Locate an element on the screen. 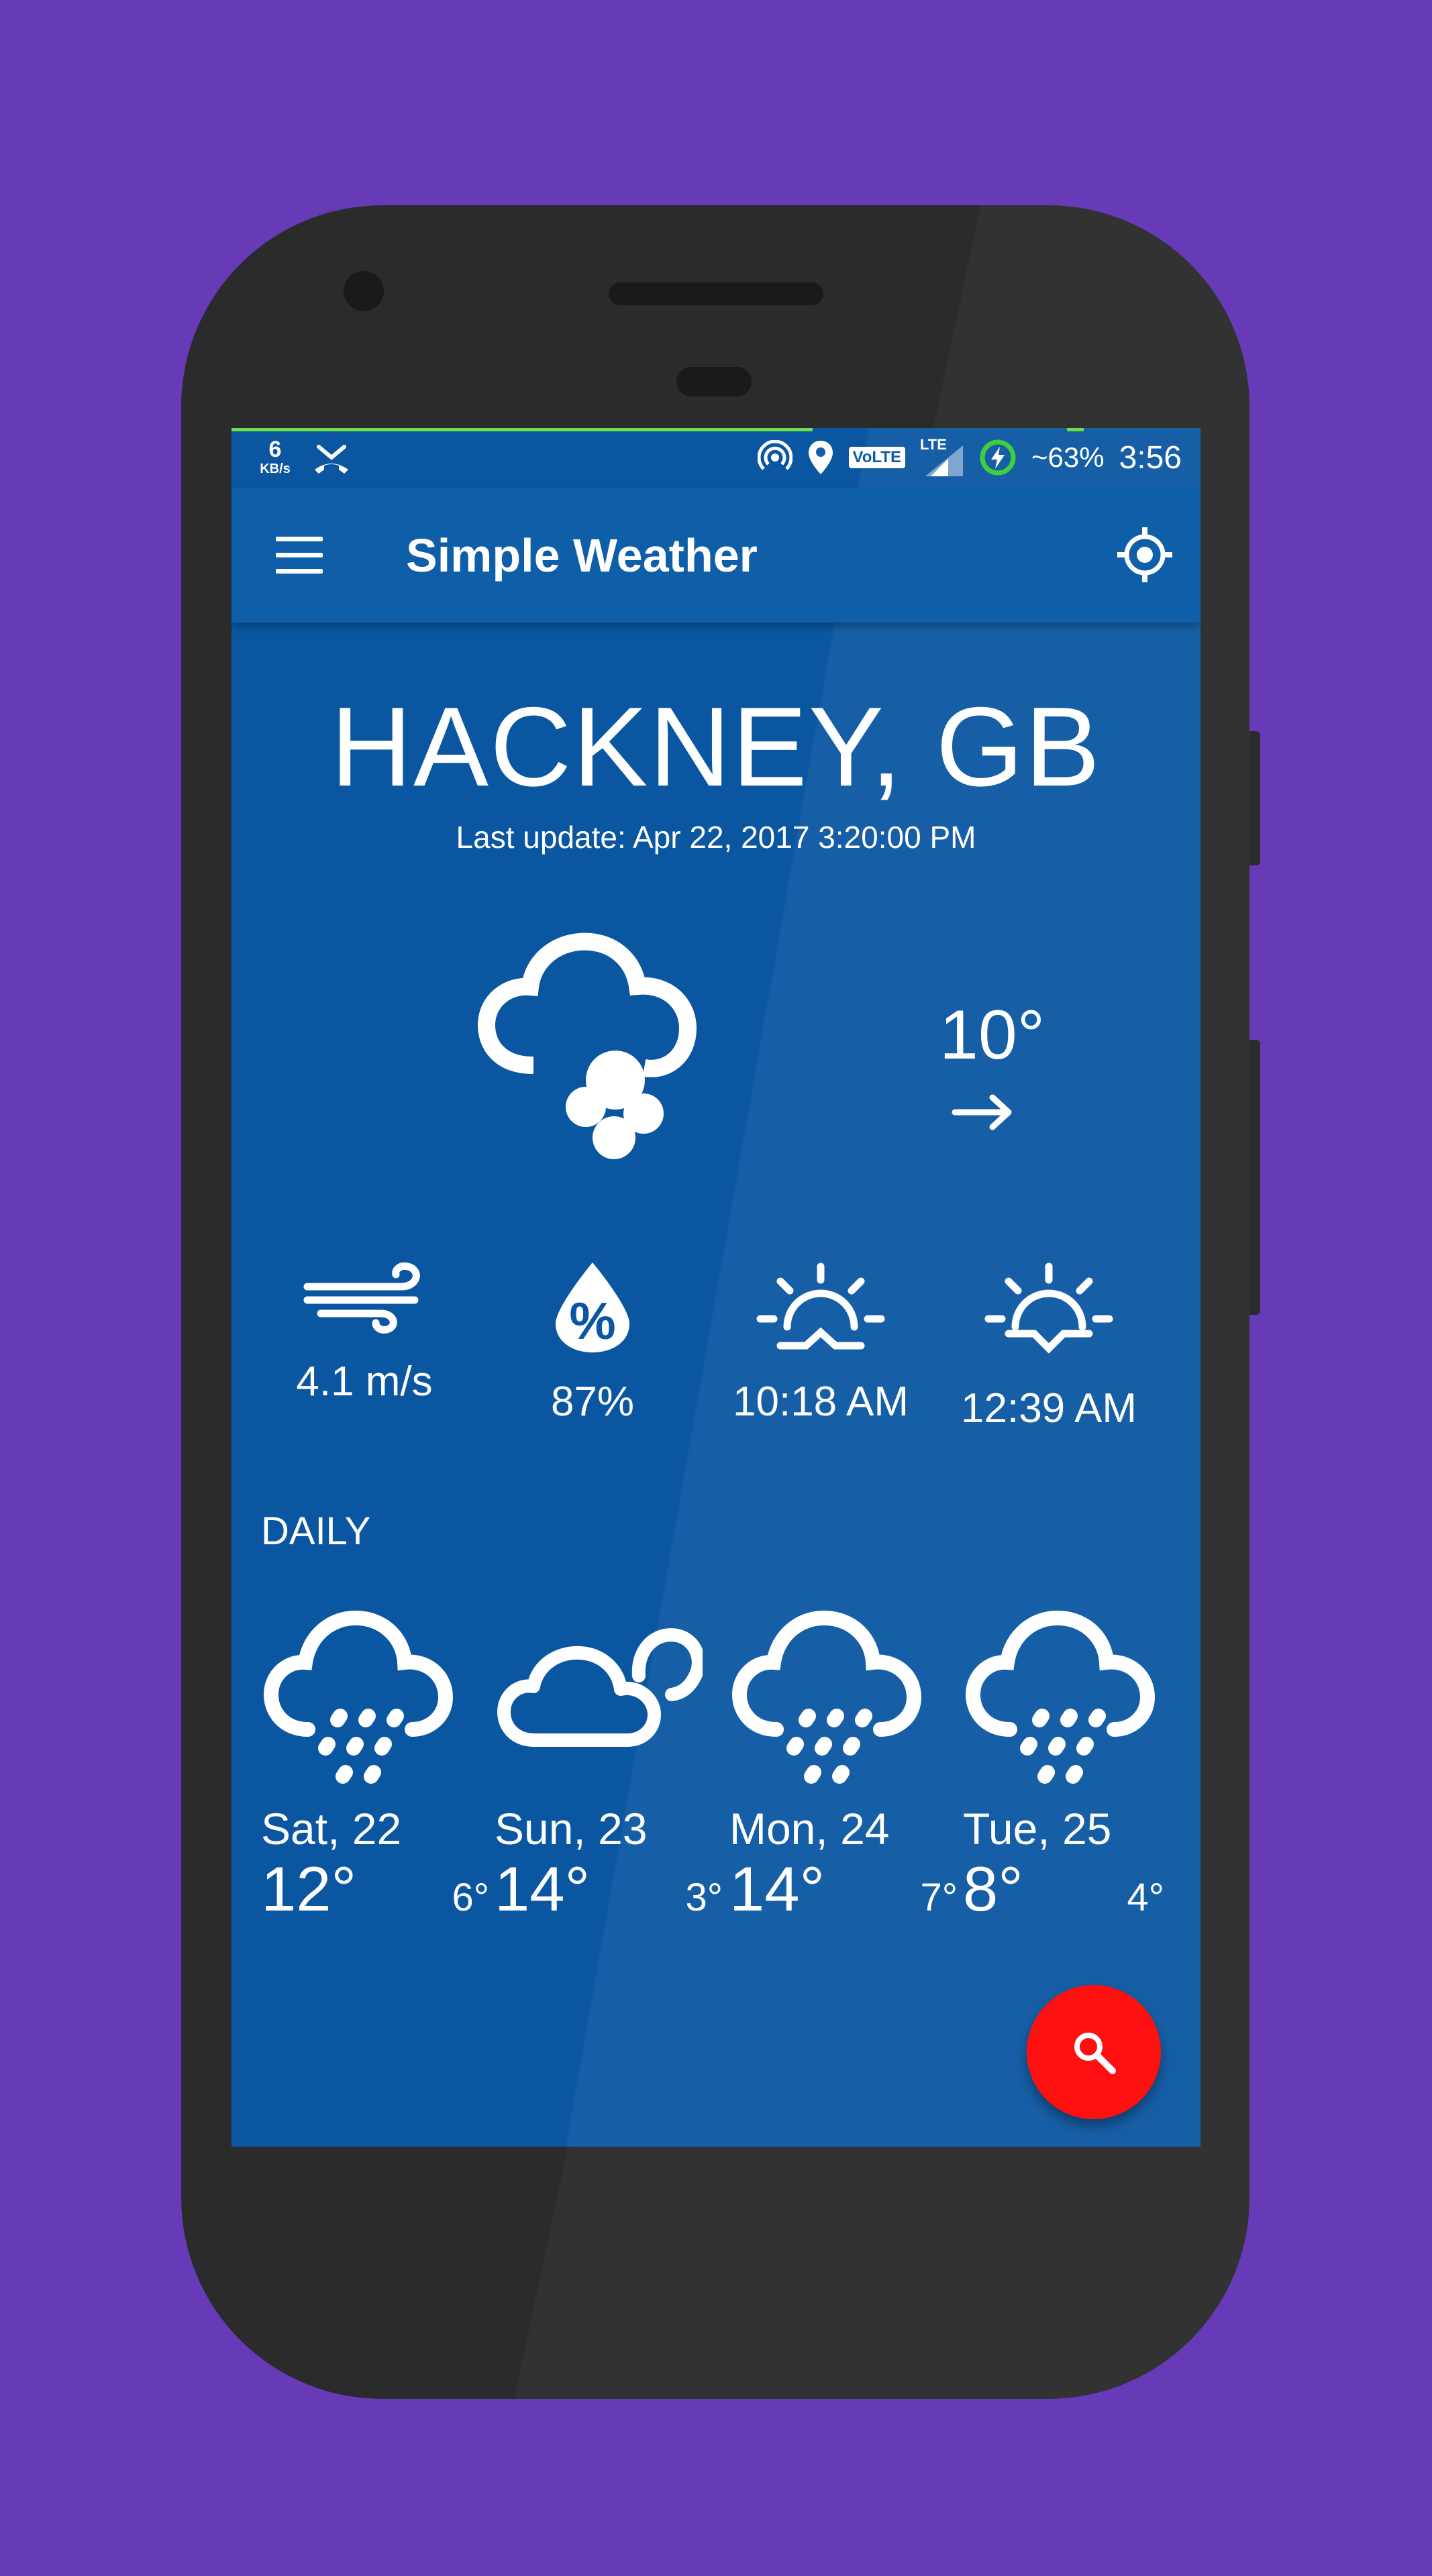 This screenshot has width=1432, height=2576. search-button is located at coordinates (1094, 2052).